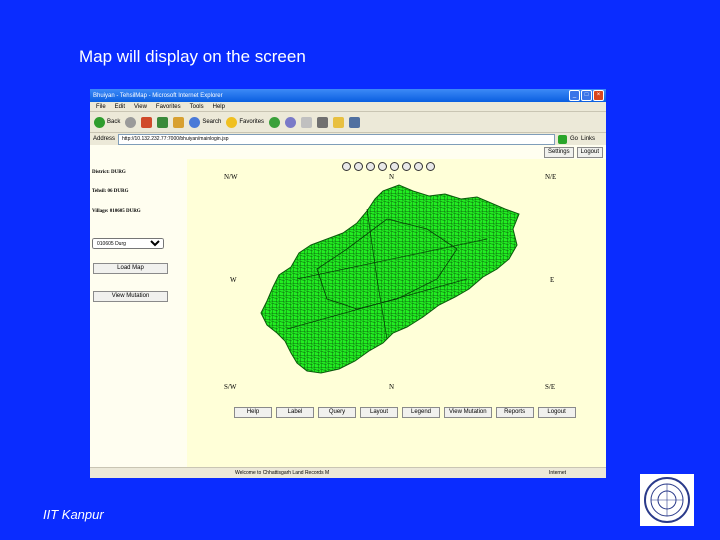 The width and height of the screenshot is (720, 540). Describe the element at coordinates (101, 107) in the screenshot. I see `menu-file: File` at that location.